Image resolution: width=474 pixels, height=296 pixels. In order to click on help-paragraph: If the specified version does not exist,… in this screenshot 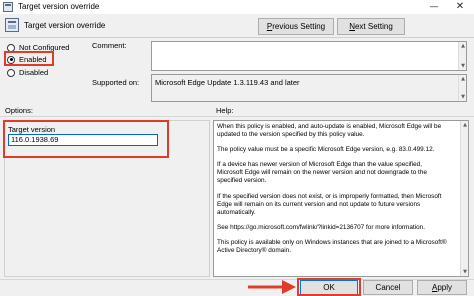, I will do `click(329, 204)`.